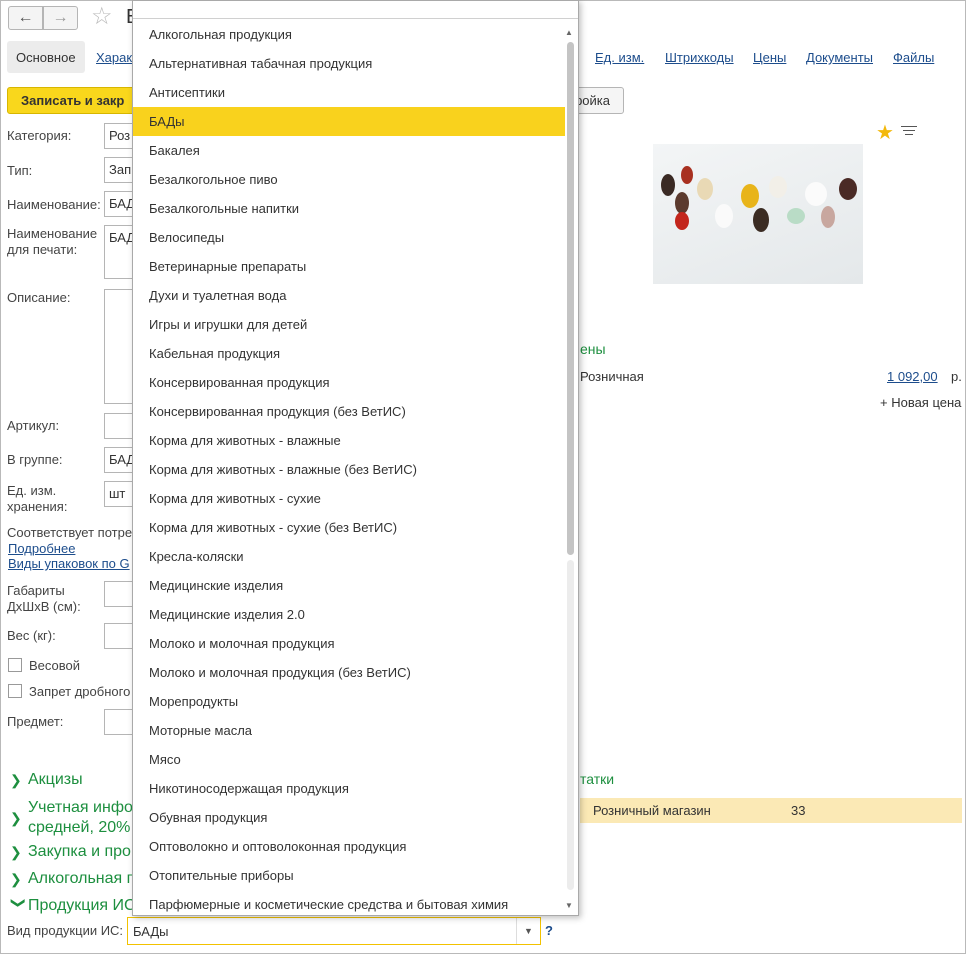  Describe the element at coordinates (349, 121) in the screenshot. I see `dropdown-item: БАДы` at that location.